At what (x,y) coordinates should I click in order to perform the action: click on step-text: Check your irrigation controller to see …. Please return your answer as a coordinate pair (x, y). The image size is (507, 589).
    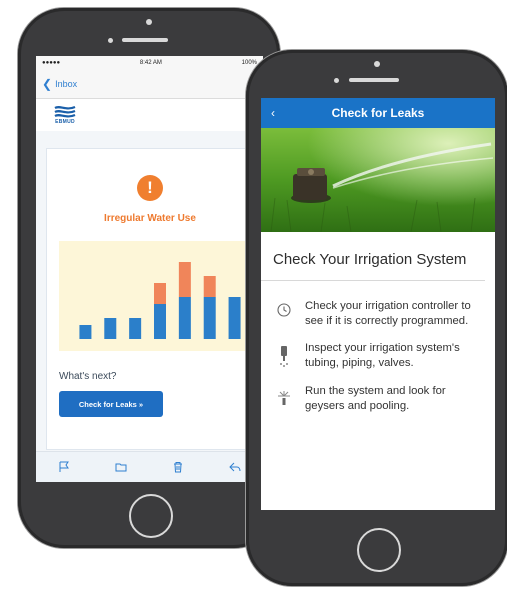
    Looking at the image, I should click on (388, 313).